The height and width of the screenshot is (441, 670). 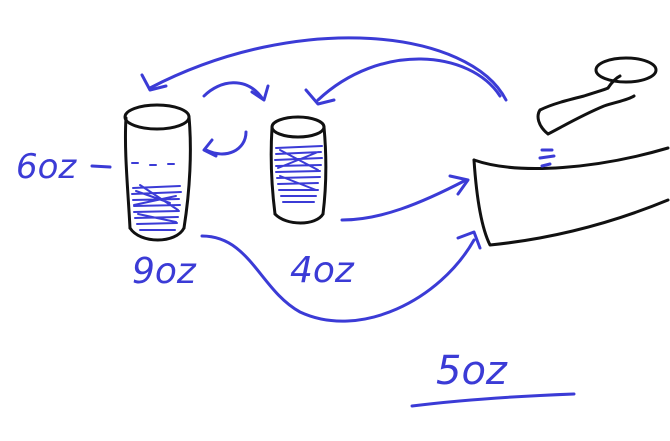 What do you see at coordinates (157, 172) in the screenshot?
I see `jug-9oz` at bounding box center [157, 172].